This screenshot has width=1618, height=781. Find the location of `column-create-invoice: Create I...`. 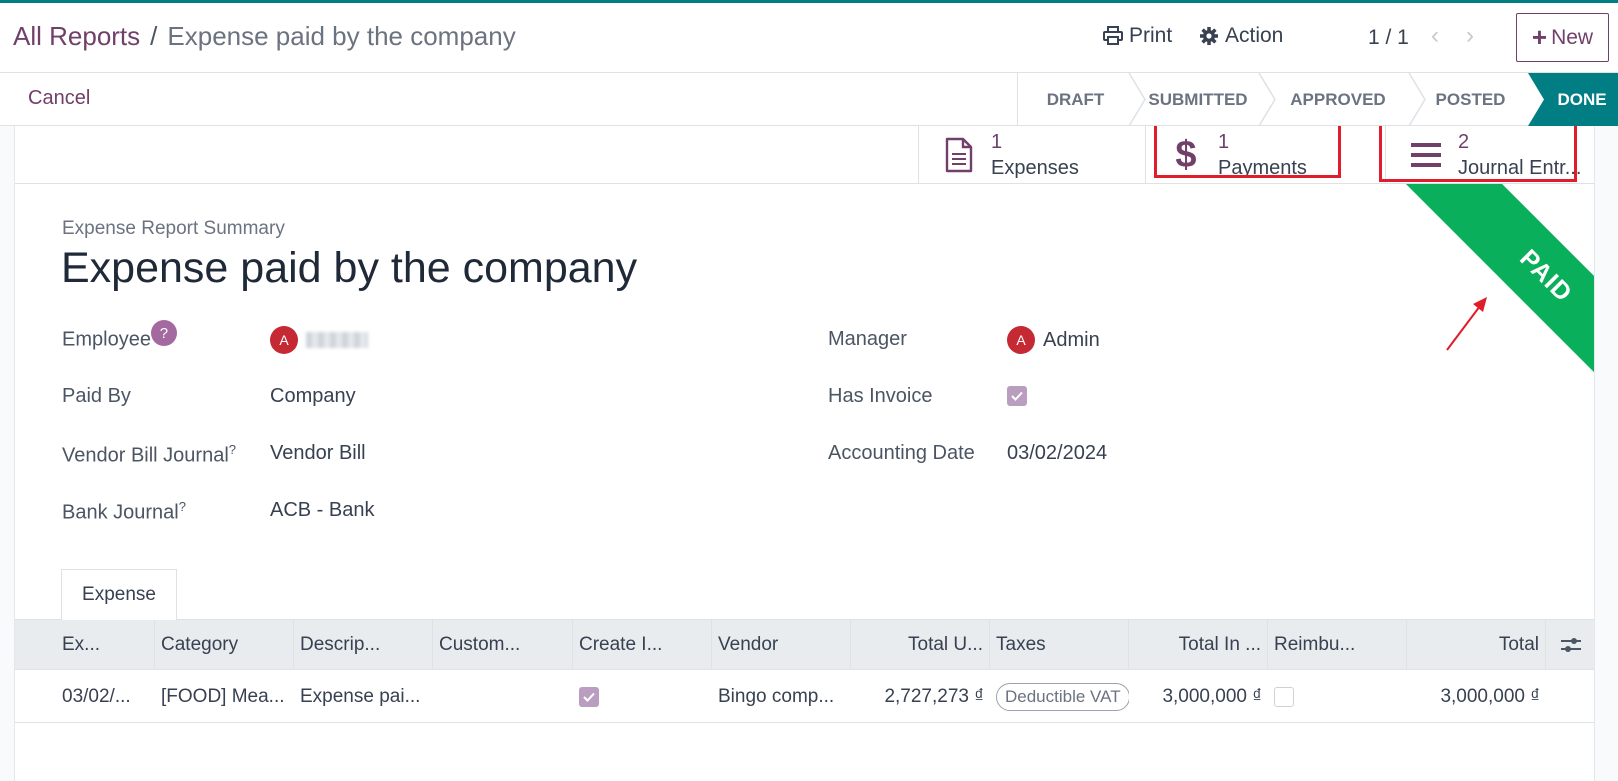

column-create-invoice: Create I... is located at coordinates (642, 645).